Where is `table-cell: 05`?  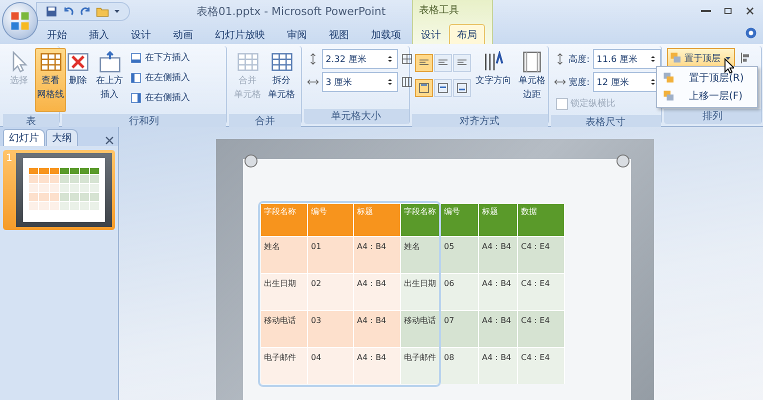 table-cell: 05 is located at coordinates (460, 254).